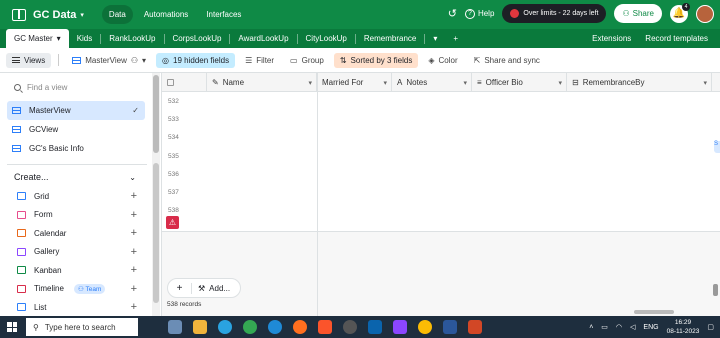 The height and width of the screenshot is (338, 720). Describe the element at coordinates (80, 87) in the screenshot. I see `find-view-input: Find a view` at that location.